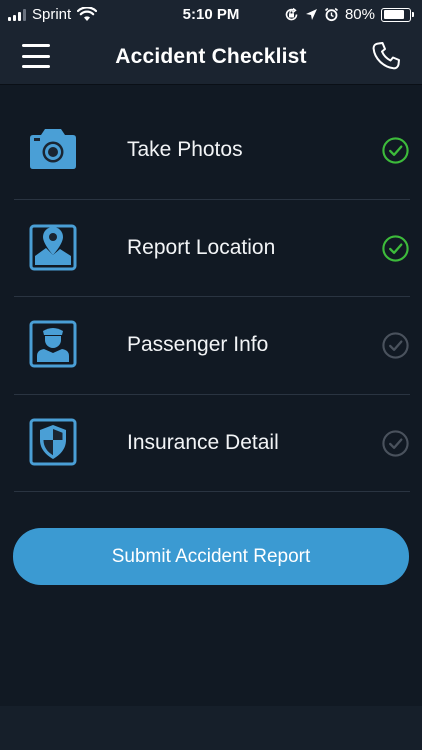 The width and height of the screenshot is (422, 750). What do you see at coordinates (201, 247) in the screenshot?
I see `checklist-item-label: Report Location` at bounding box center [201, 247].